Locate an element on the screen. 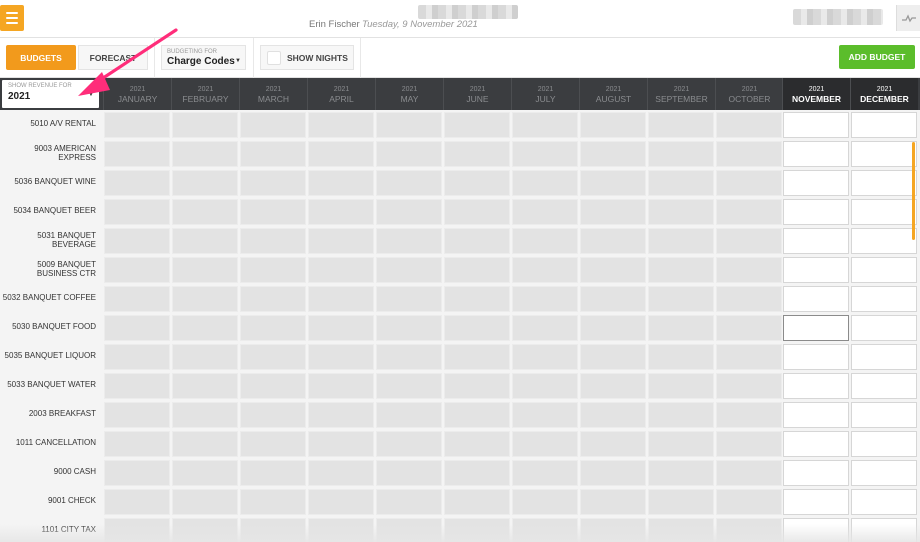  charge-code-label: 9003 AMERICAN EXPRESS is located at coordinates (65, 152).